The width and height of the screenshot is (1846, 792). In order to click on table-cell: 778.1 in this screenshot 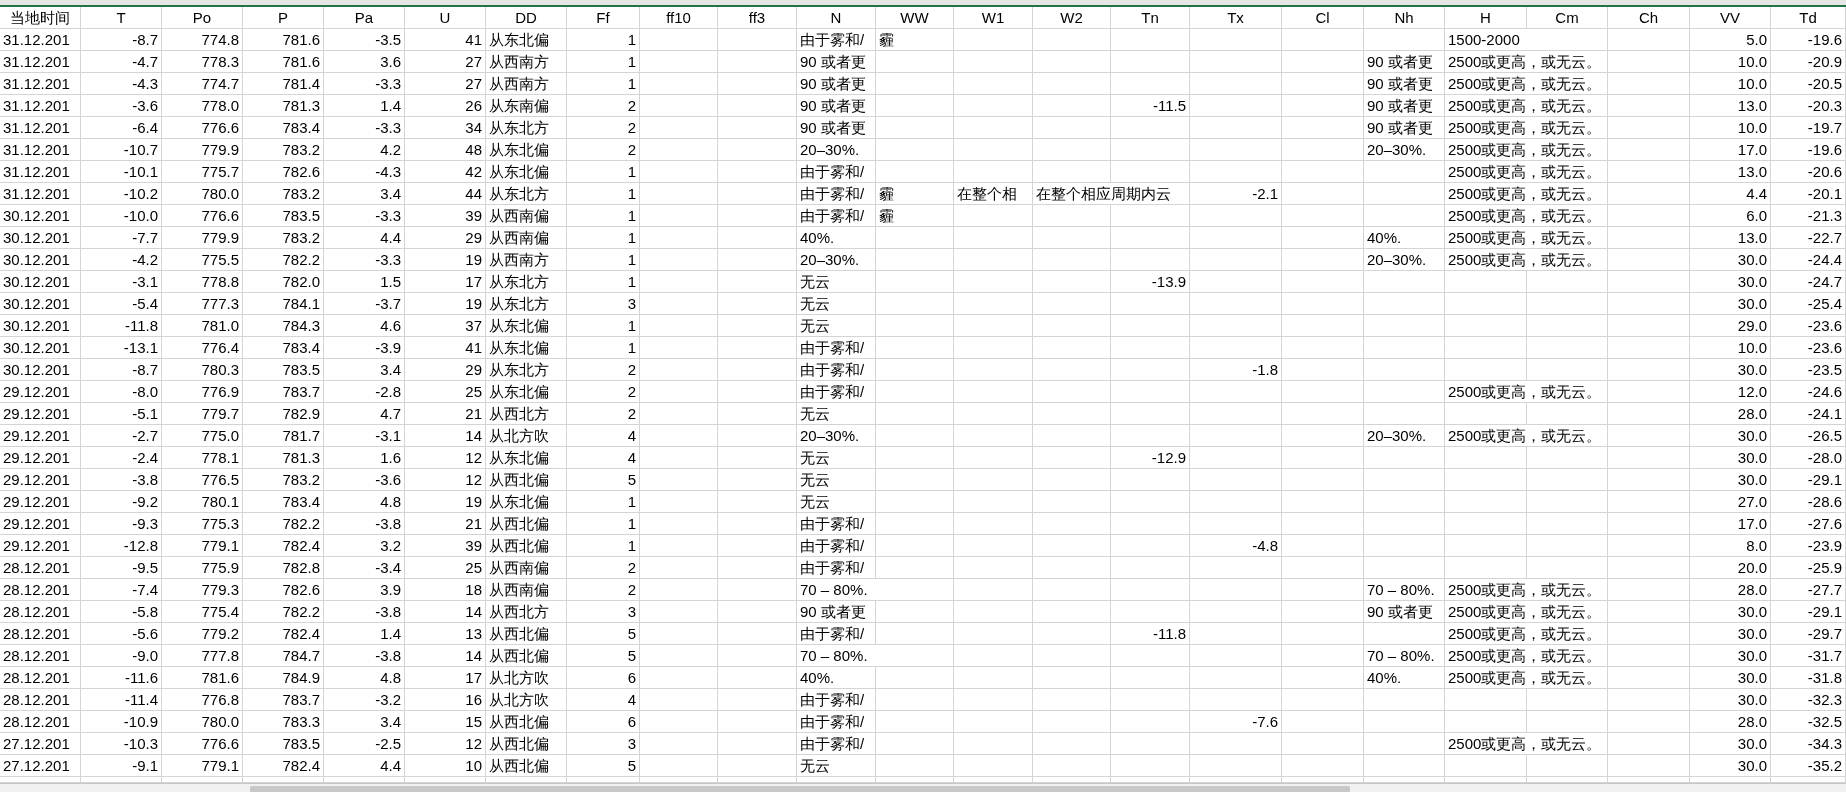, I will do `click(202, 458)`.